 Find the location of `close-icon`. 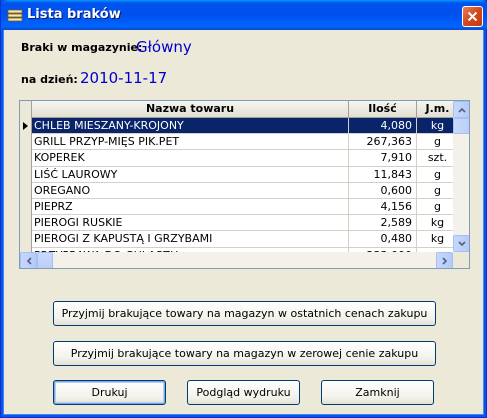

close-icon is located at coordinates (472, 16).